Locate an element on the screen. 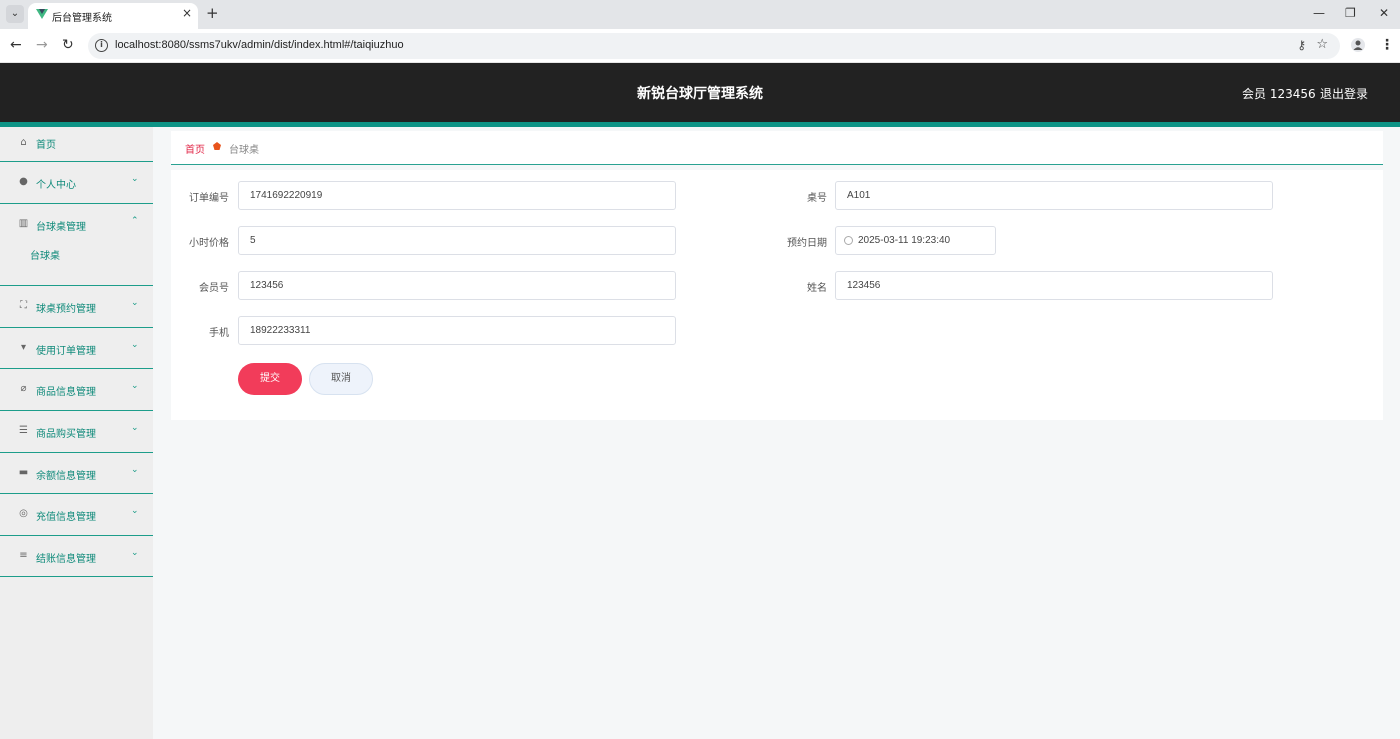 The height and width of the screenshot is (739, 1400). sidebar-item-purchase: ☰ 商品购买管理 ⌄ is located at coordinates (76, 432).